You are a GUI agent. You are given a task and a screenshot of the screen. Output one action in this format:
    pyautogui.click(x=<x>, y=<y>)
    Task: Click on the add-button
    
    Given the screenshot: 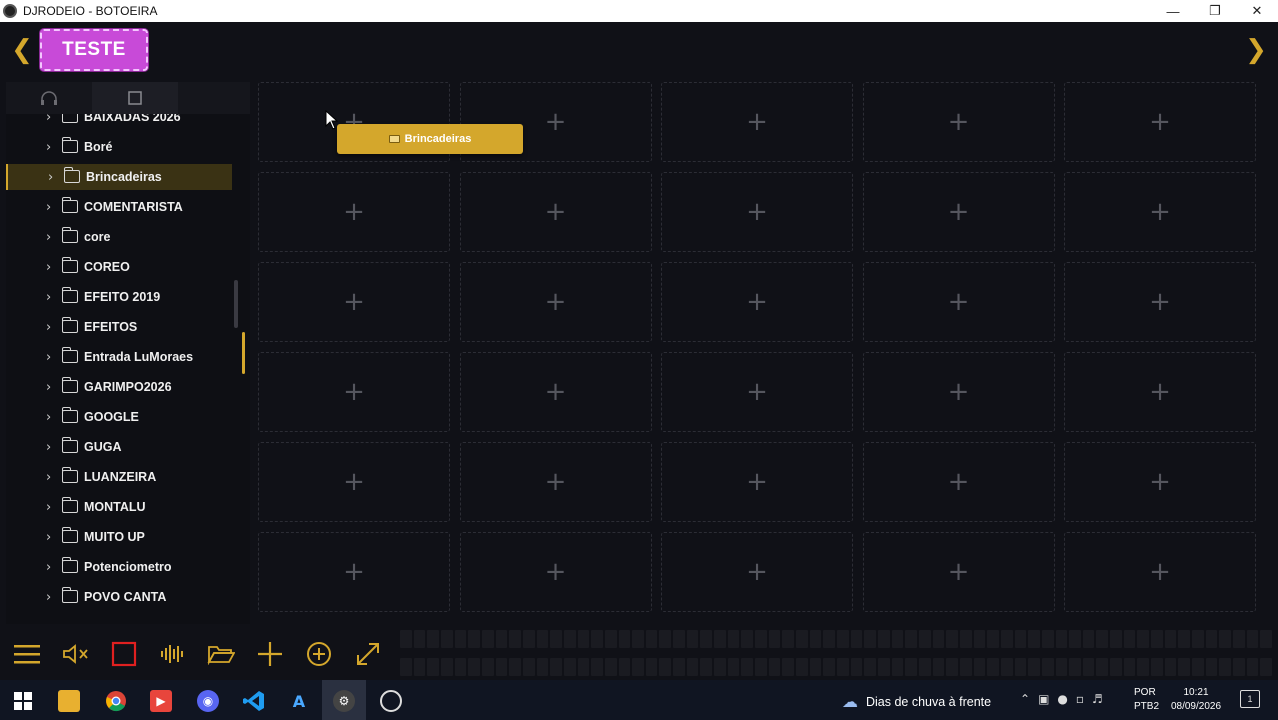 What is the action you would take?
    pyautogui.click(x=270, y=654)
    